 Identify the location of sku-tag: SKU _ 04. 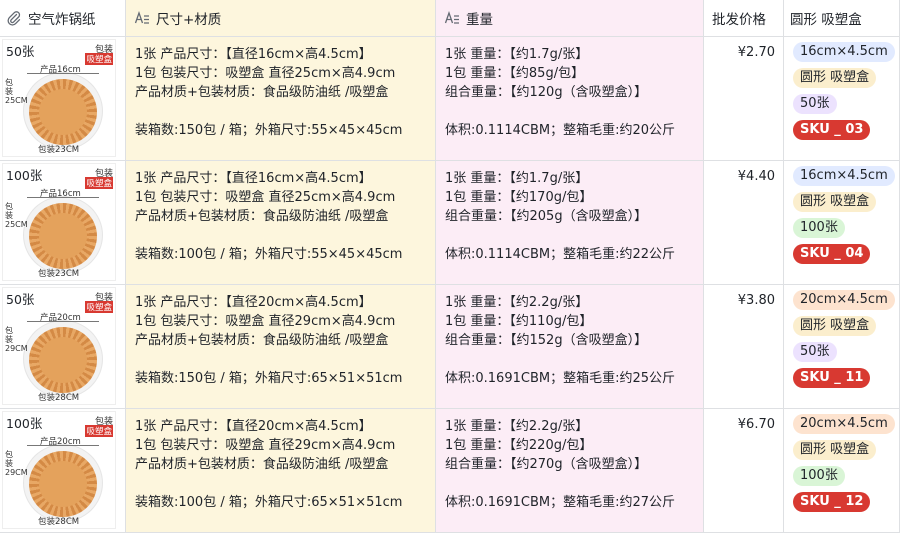
(832, 254).